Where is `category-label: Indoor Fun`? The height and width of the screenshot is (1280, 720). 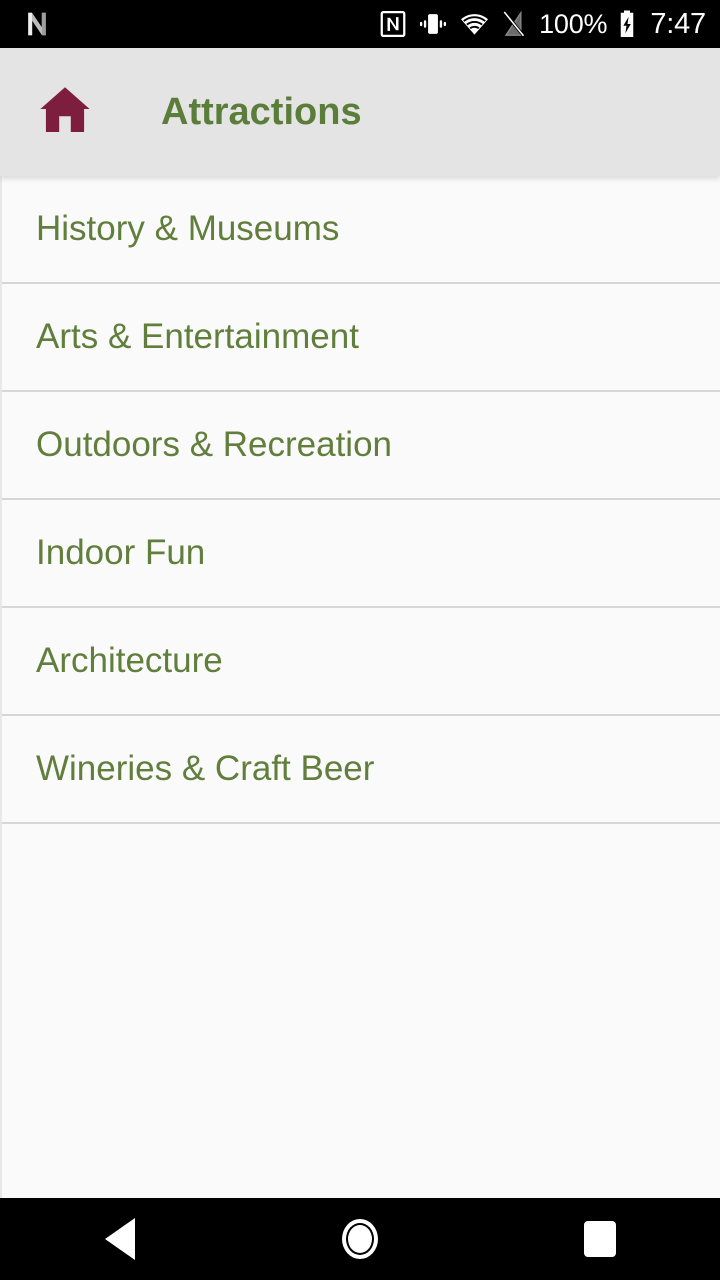 category-label: Indoor Fun is located at coordinates (121, 552).